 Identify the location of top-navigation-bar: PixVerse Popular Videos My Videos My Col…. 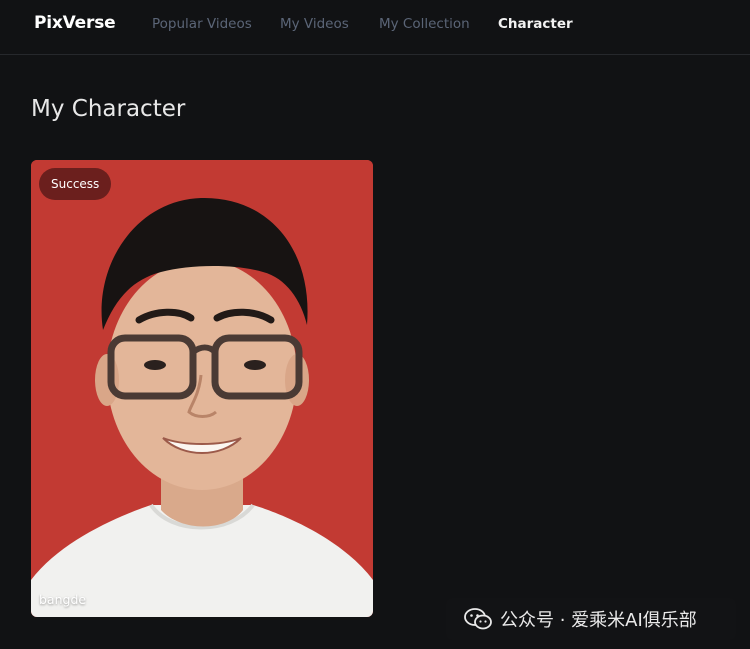
(375, 27).